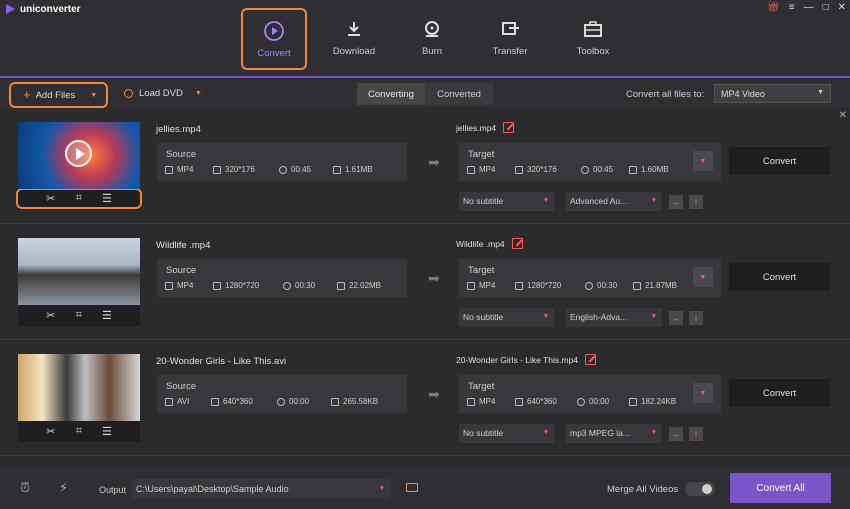 This screenshot has height=509, width=850. I want to click on tab-convert: Convert, so click(274, 39).